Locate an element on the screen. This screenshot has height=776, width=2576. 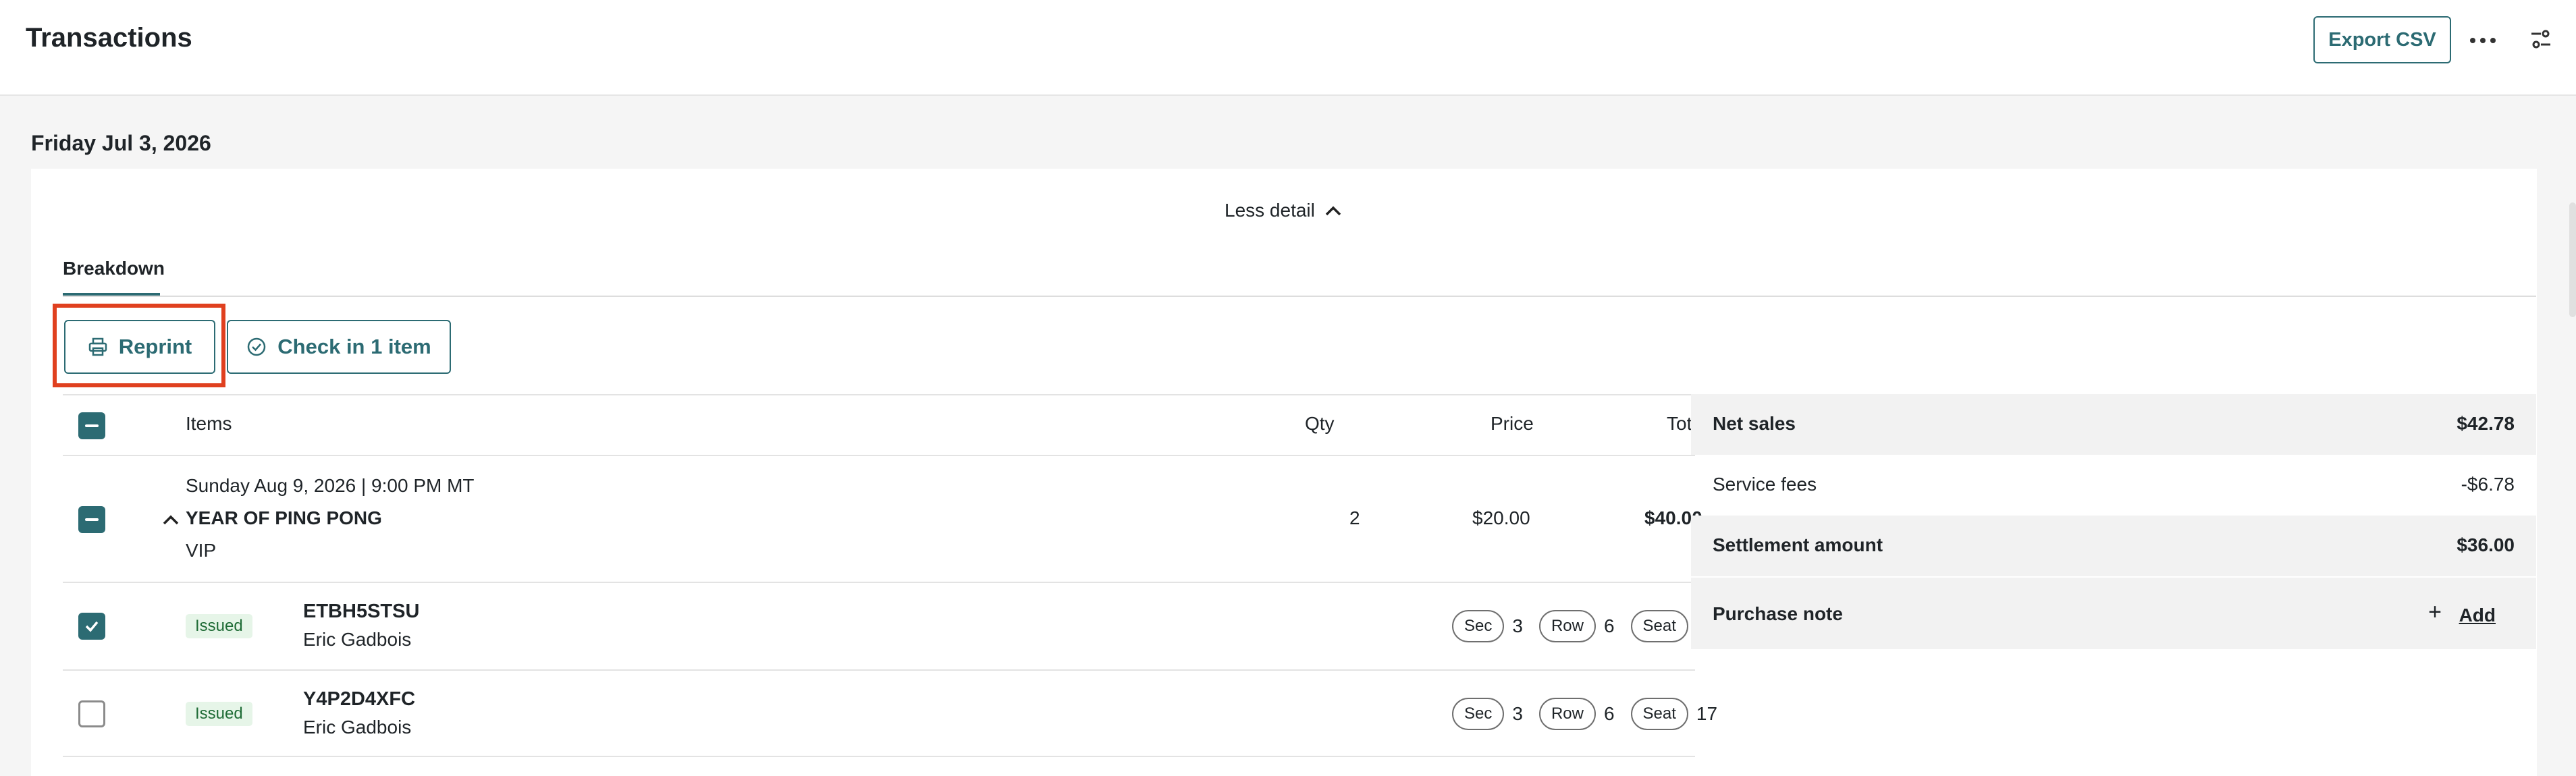
filter-sliders-icon is located at coordinates (2541, 39).